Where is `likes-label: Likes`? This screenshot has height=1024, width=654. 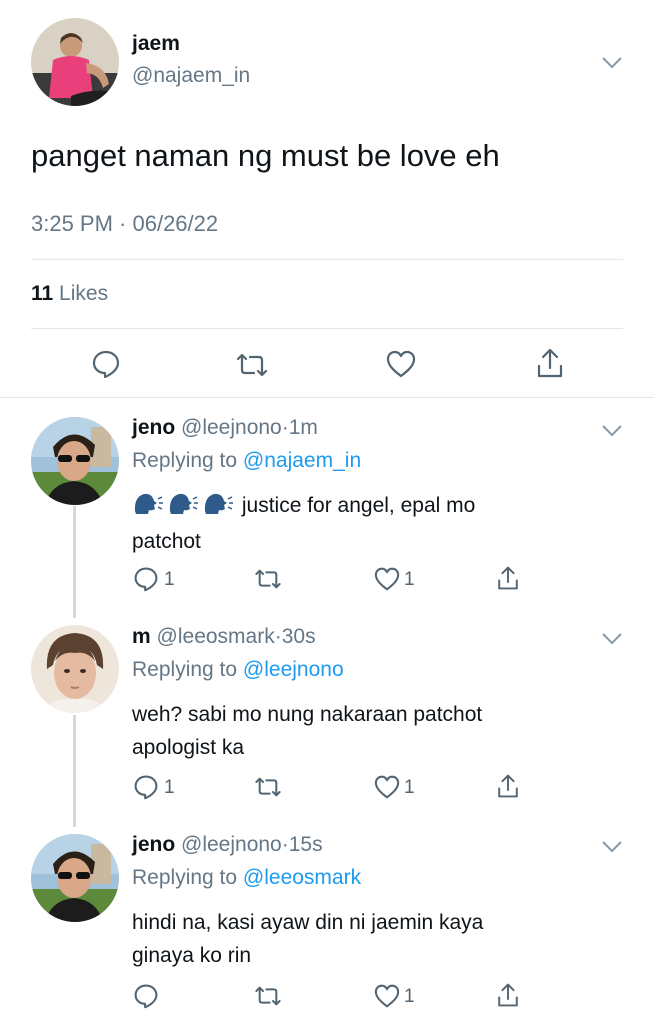
likes-label: Likes is located at coordinates (84, 293).